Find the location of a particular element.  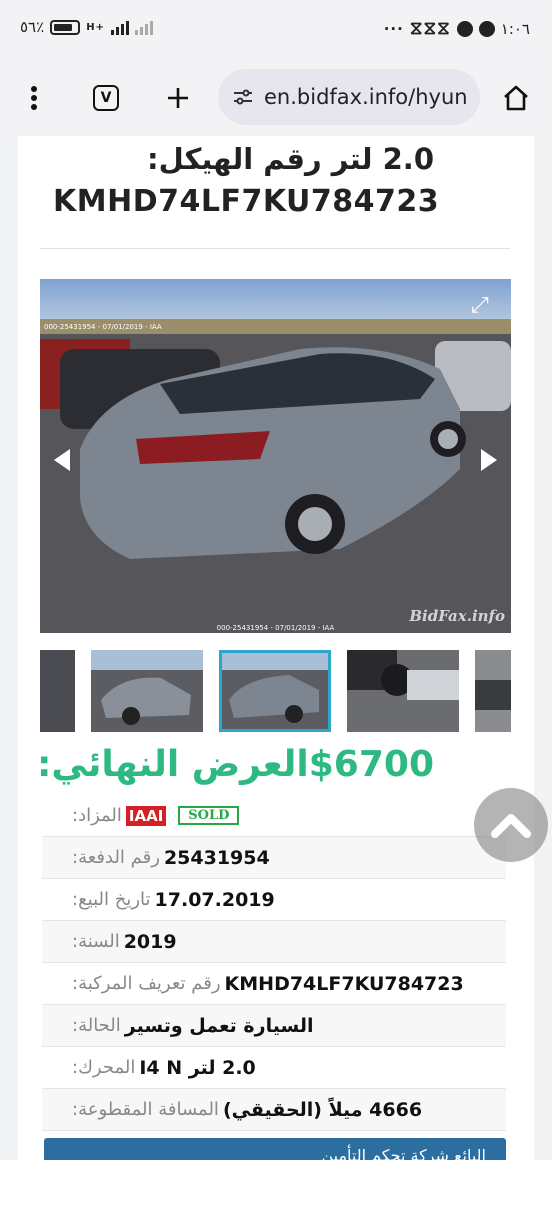

new-tab-icon is located at coordinates (178, 98).